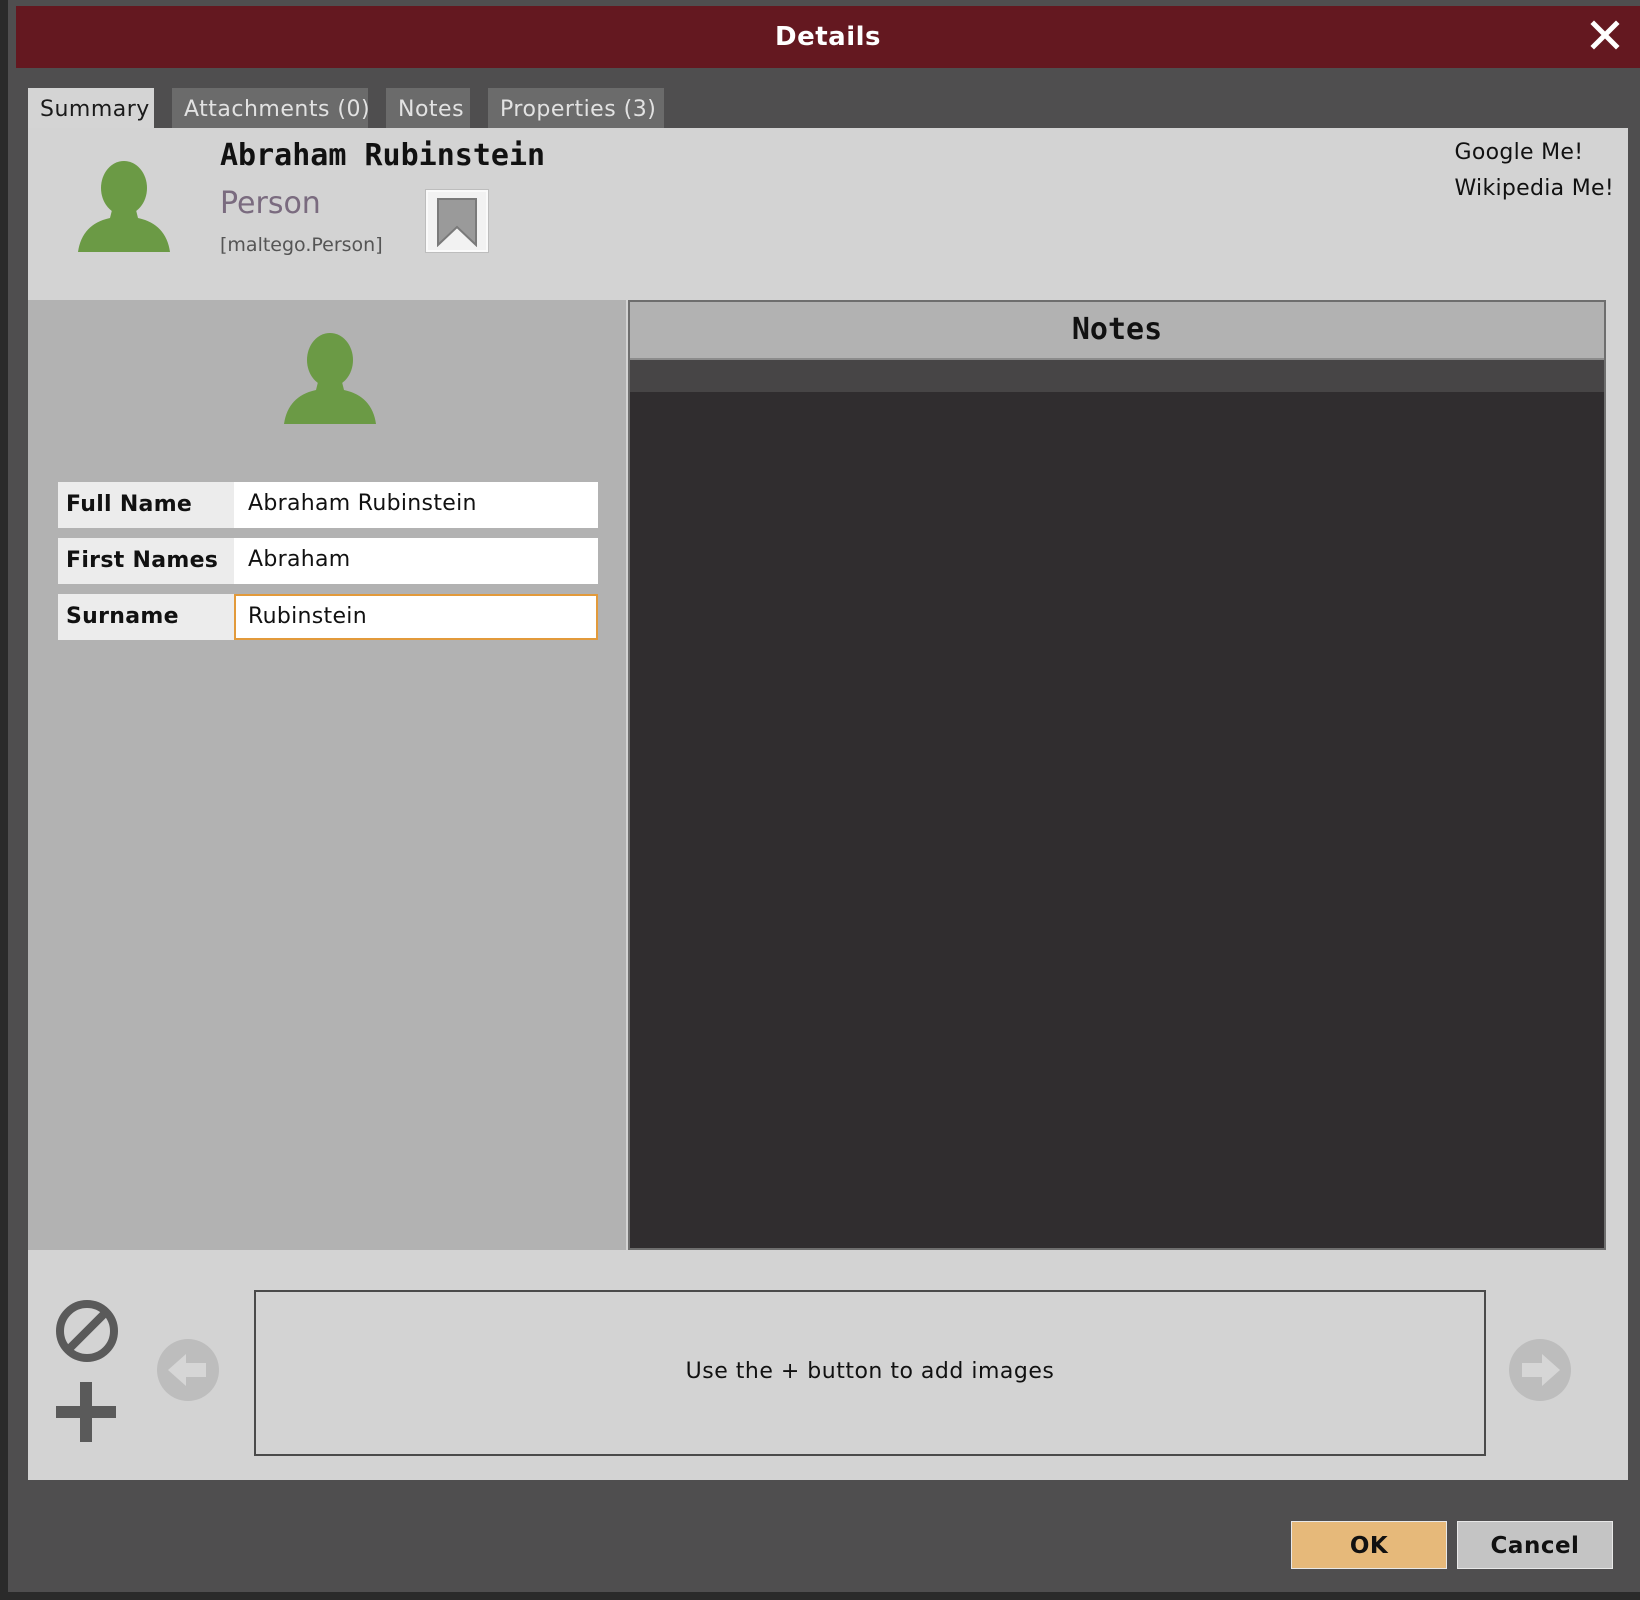 The image size is (1640, 1600). I want to click on tab-summary: Summary, so click(91, 108).